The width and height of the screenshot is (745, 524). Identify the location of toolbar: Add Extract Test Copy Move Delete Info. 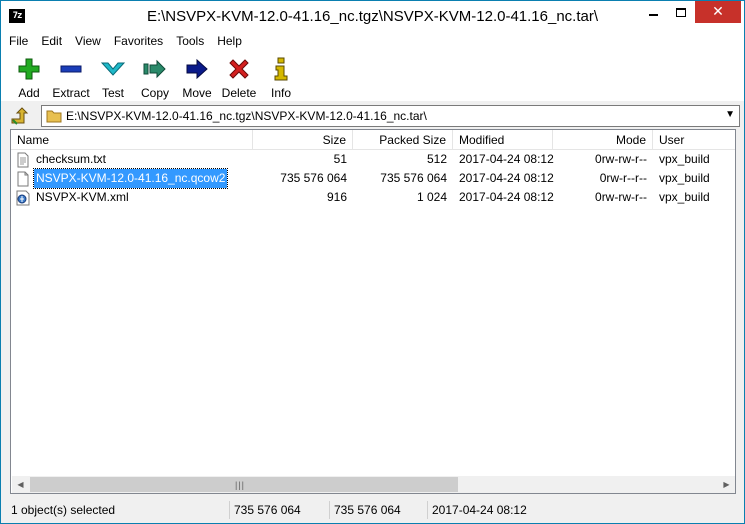
(372, 76).